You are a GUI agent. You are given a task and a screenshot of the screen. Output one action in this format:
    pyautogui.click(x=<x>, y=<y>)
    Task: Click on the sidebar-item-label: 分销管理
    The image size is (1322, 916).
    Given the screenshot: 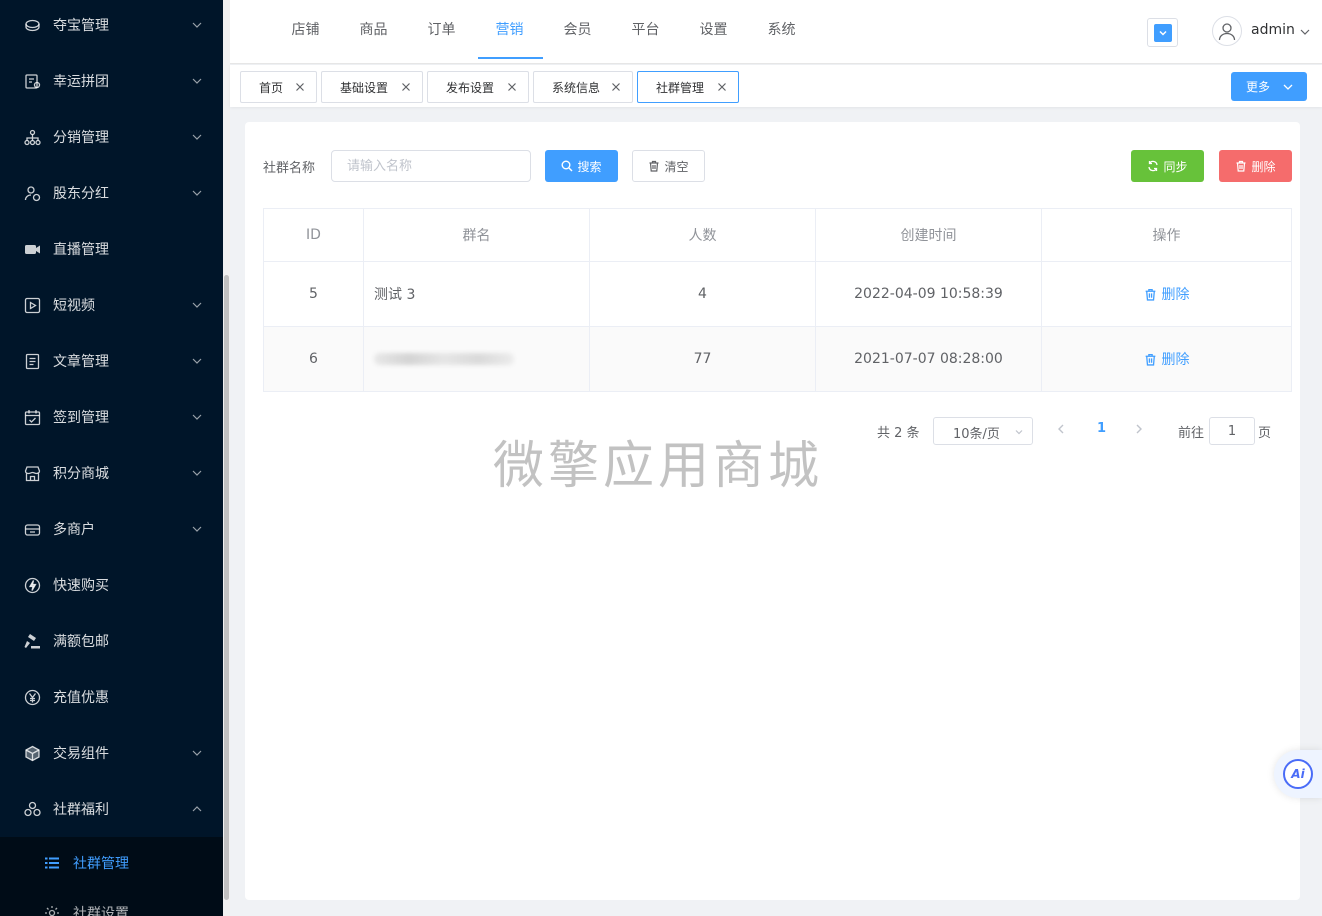 What is the action you would take?
    pyautogui.click(x=81, y=138)
    